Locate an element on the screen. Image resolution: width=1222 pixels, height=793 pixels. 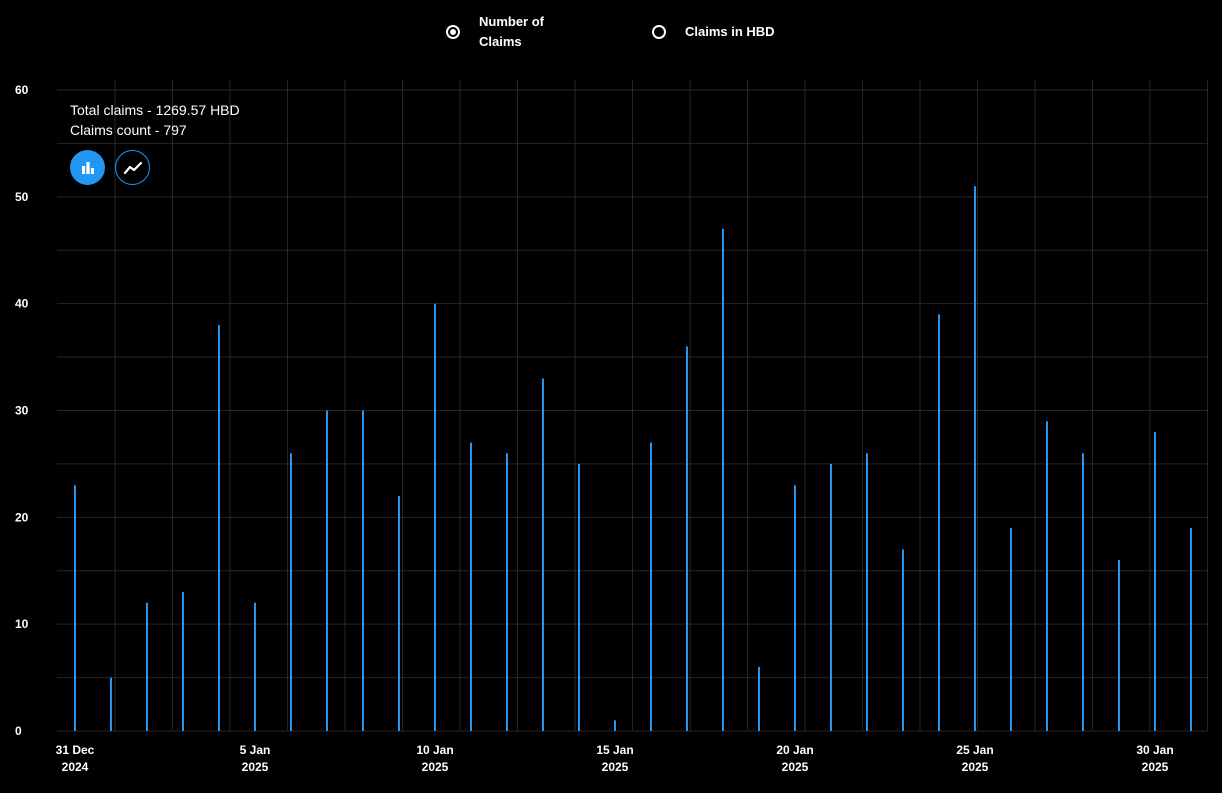
y-tick-label: 20 is located at coordinates (22, 517).